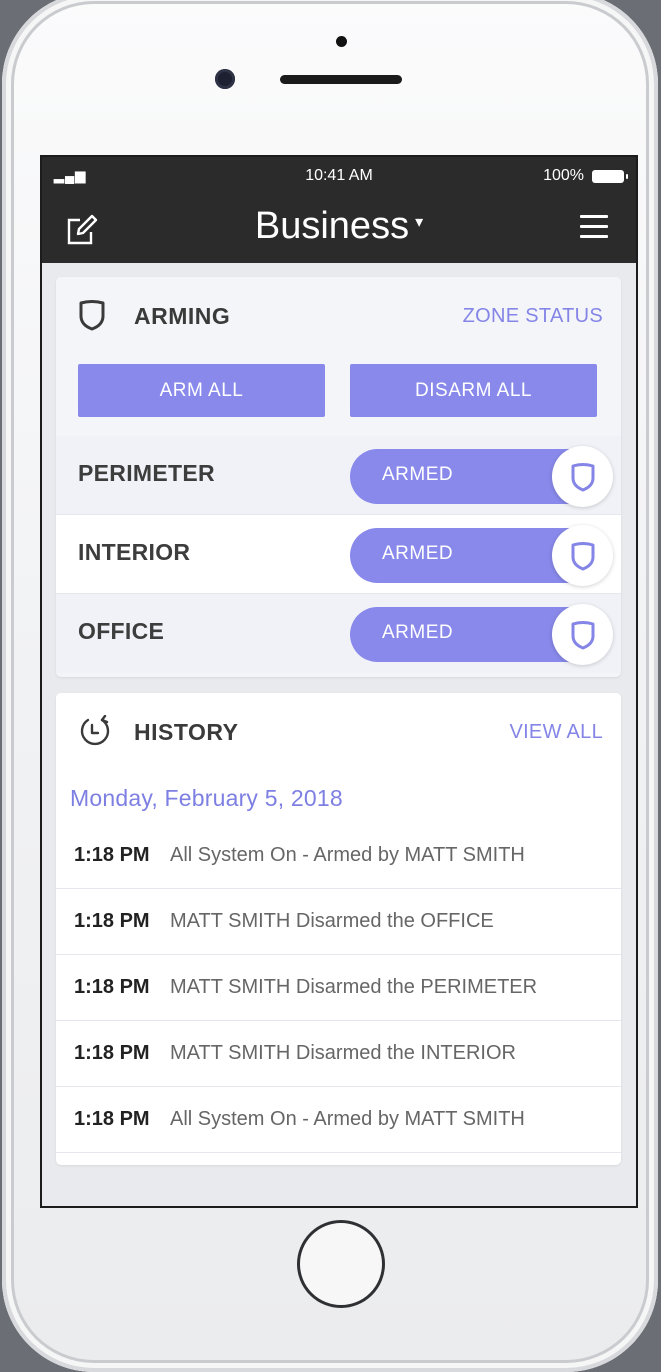 The height and width of the screenshot is (1372, 661). Describe the element at coordinates (341, 79) in the screenshot. I see `earpiece-speaker` at that location.